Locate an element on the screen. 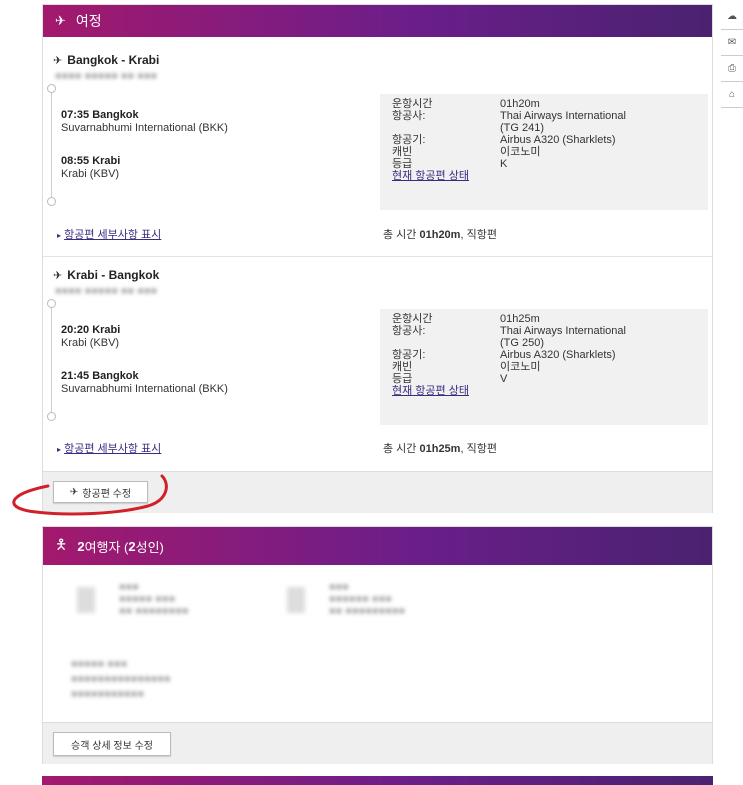 Image resolution: width=743 pixels, height=785 pixels. total-duration: 총 시간 01h20m, 직항편 is located at coordinates (440, 234).